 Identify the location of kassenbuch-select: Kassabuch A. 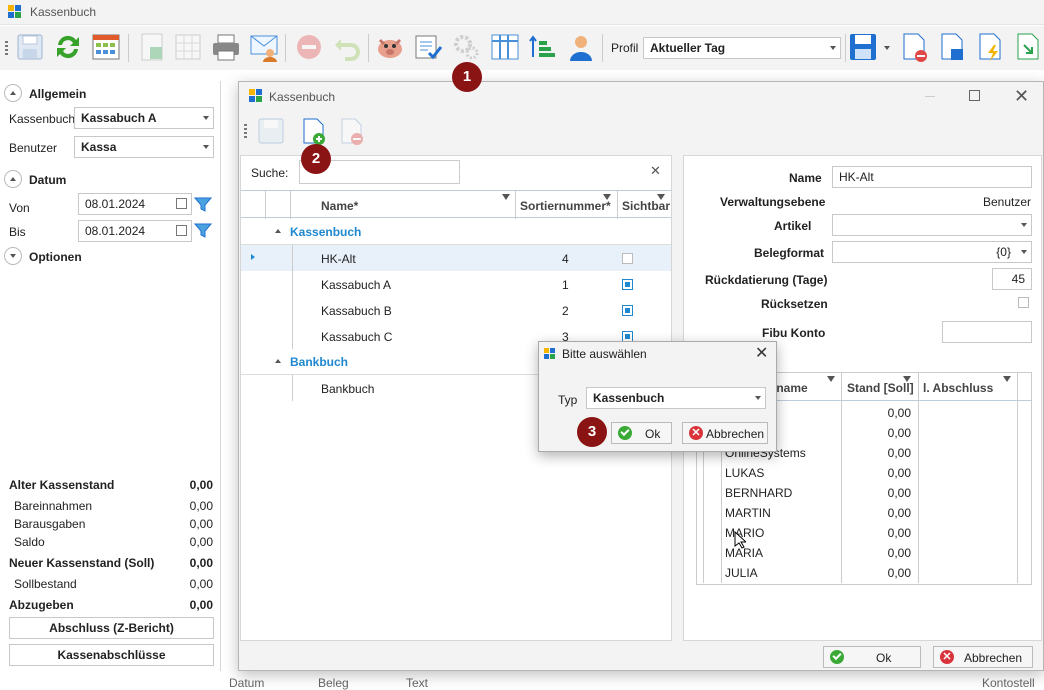
(144, 118).